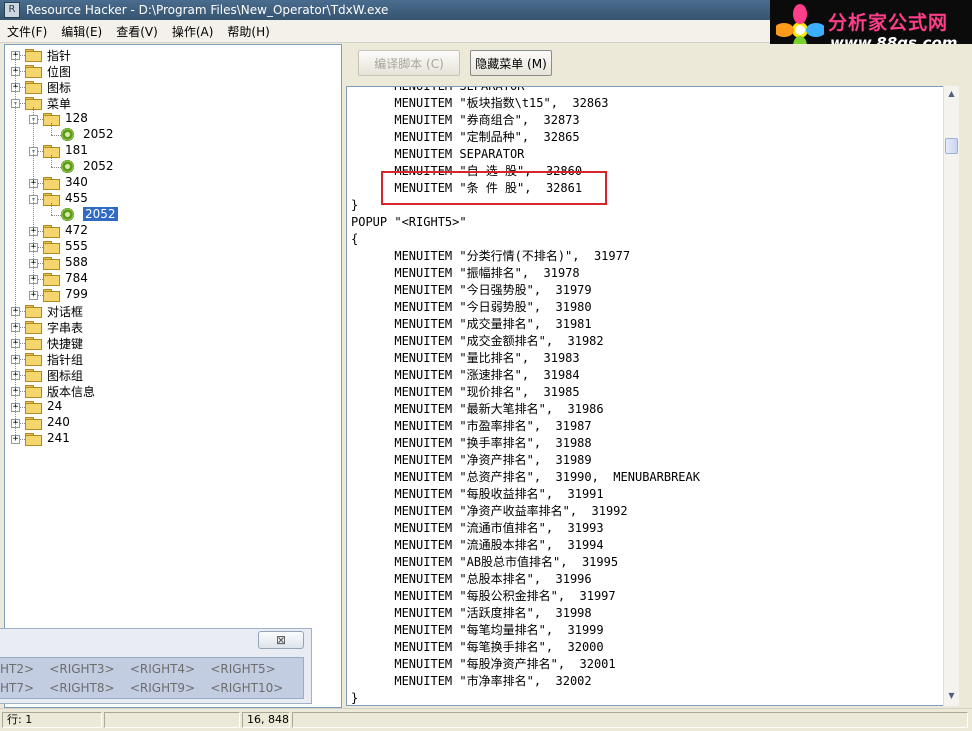  What do you see at coordinates (951, 696) in the screenshot?
I see `scroll-down-arrow-icon: ▼` at bounding box center [951, 696].